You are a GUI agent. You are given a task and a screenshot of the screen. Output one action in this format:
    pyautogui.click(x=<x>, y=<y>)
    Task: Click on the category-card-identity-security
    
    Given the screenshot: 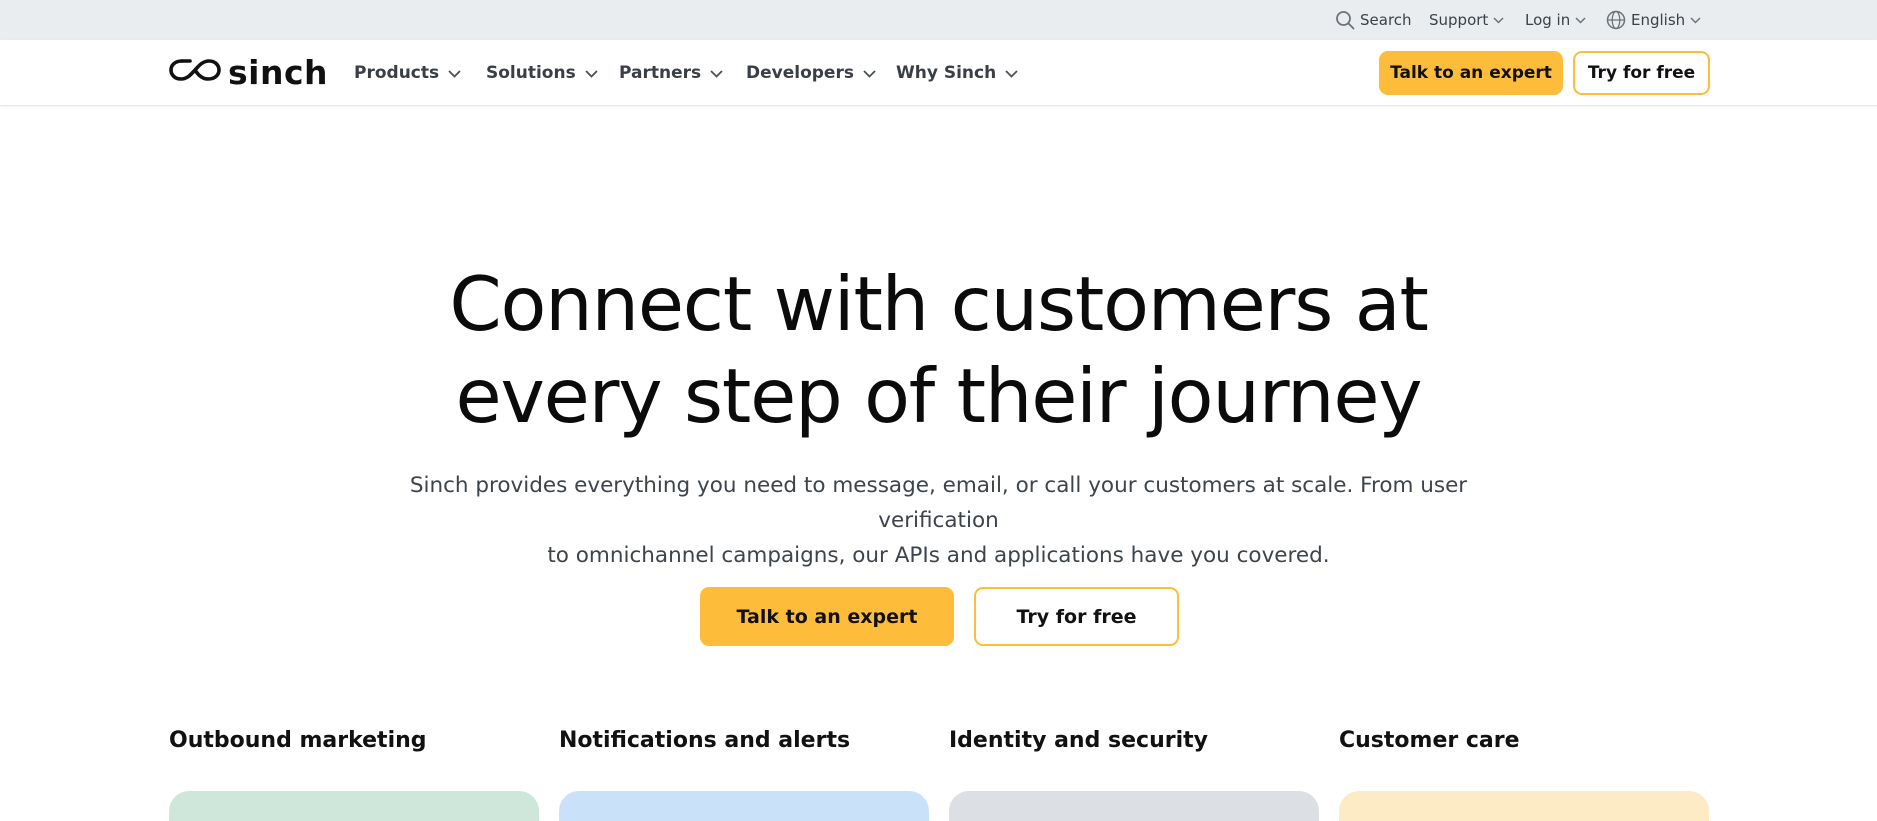 What is the action you would take?
    pyautogui.click(x=1134, y=806)
    